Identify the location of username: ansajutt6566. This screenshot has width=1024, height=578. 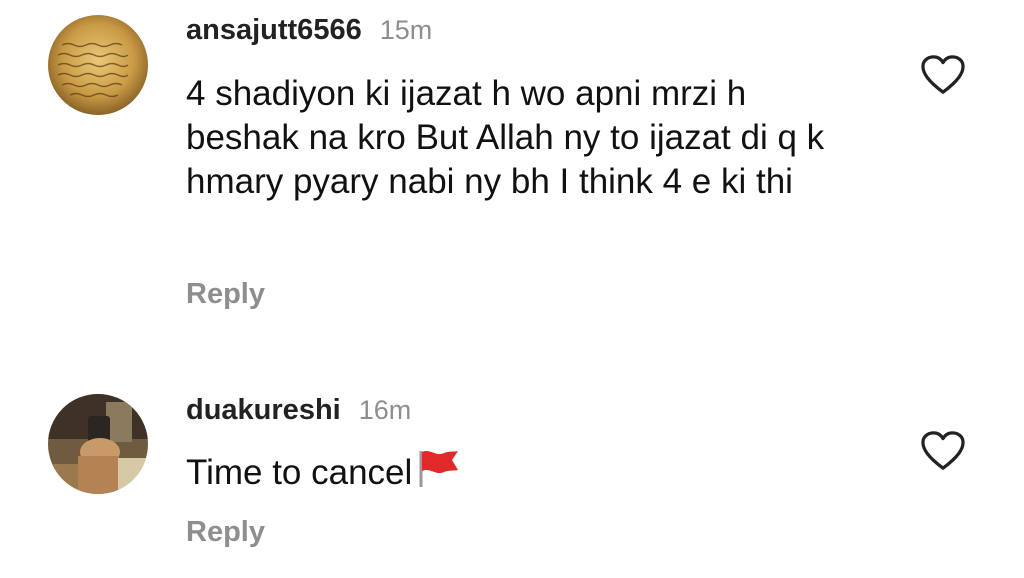
(274, 30).